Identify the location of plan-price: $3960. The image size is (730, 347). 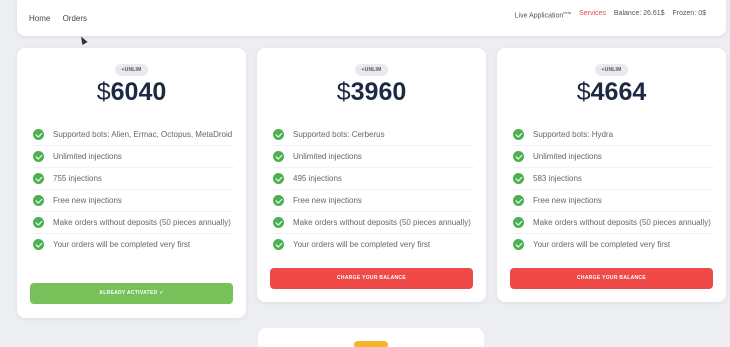
(371, 92).